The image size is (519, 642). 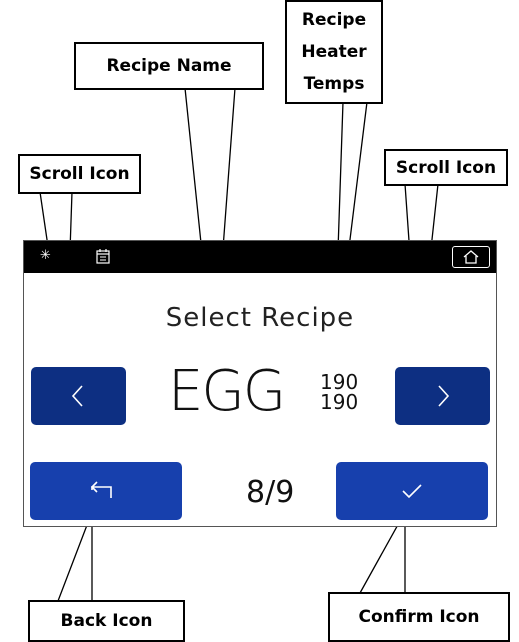 I want to click on callout-back-icon: Back Icon, so click(x=106, y=621).